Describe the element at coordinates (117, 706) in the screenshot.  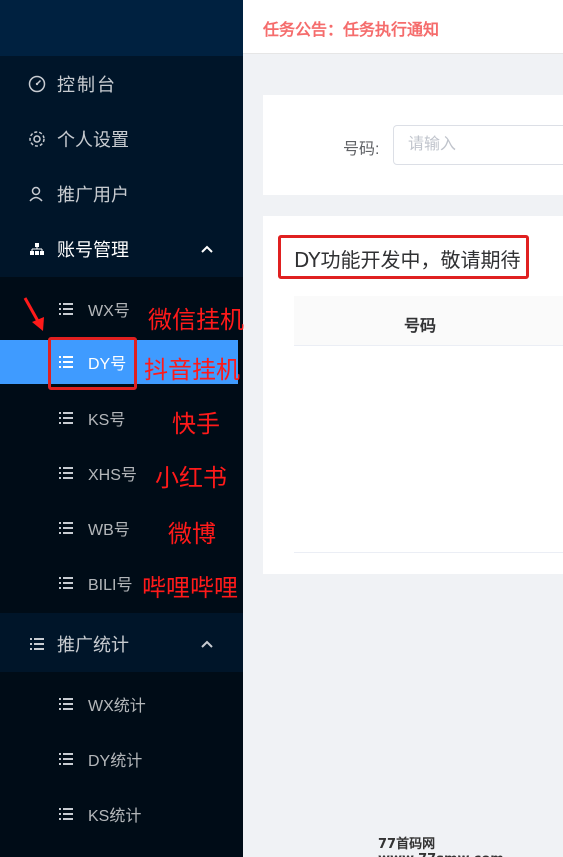
I see `sub-item-label: WX统计` at that location.